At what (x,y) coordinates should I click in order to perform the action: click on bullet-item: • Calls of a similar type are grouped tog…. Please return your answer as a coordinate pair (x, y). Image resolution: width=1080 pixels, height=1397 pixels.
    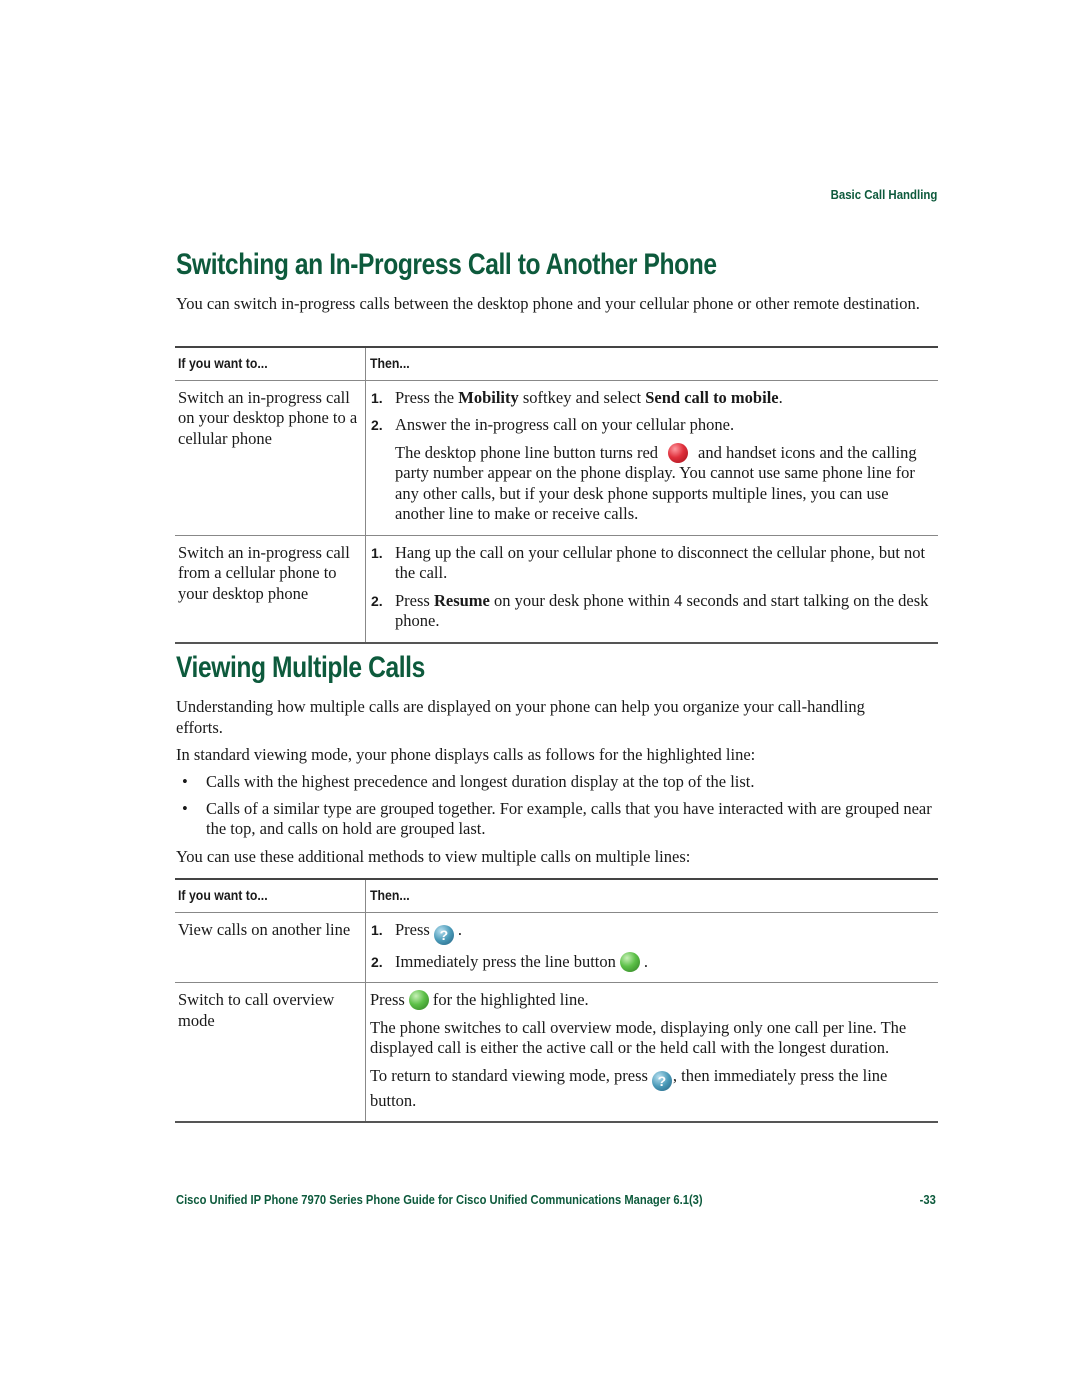
    Looking at the image, I should click on (557, 818).